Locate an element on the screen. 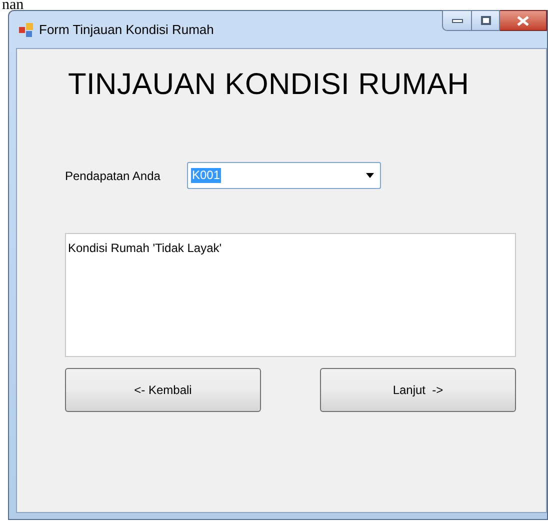 The height and width of the screenshot is (522, 548). nav-button: <- Kembali is located at coordinates (163, 390).